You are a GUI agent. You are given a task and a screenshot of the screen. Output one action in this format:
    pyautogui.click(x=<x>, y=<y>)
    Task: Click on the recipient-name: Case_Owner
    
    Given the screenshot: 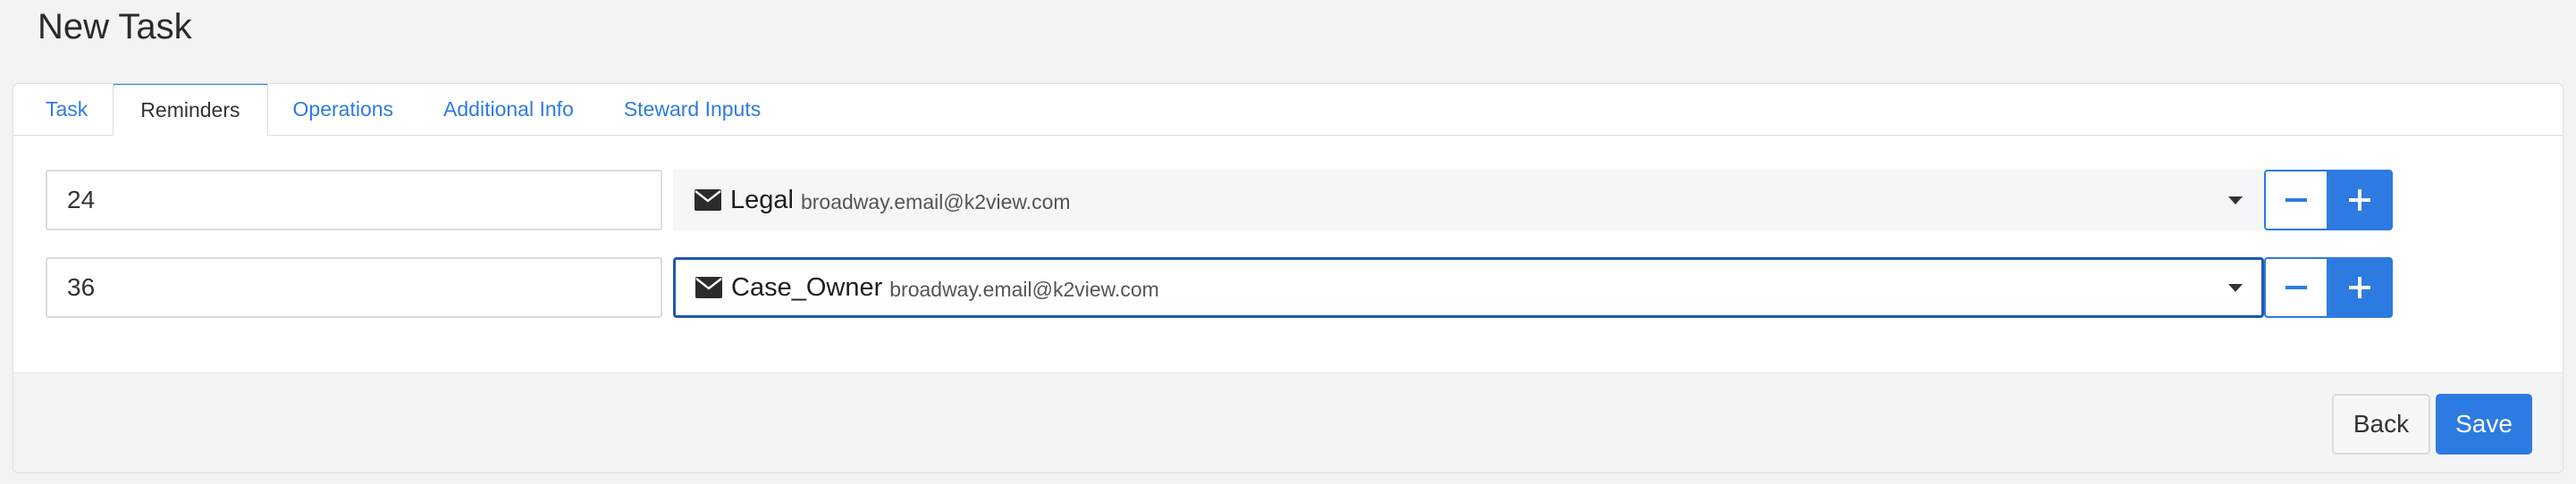 What is the action you would take?
    pyautogui.click(x=807, y=287)
    